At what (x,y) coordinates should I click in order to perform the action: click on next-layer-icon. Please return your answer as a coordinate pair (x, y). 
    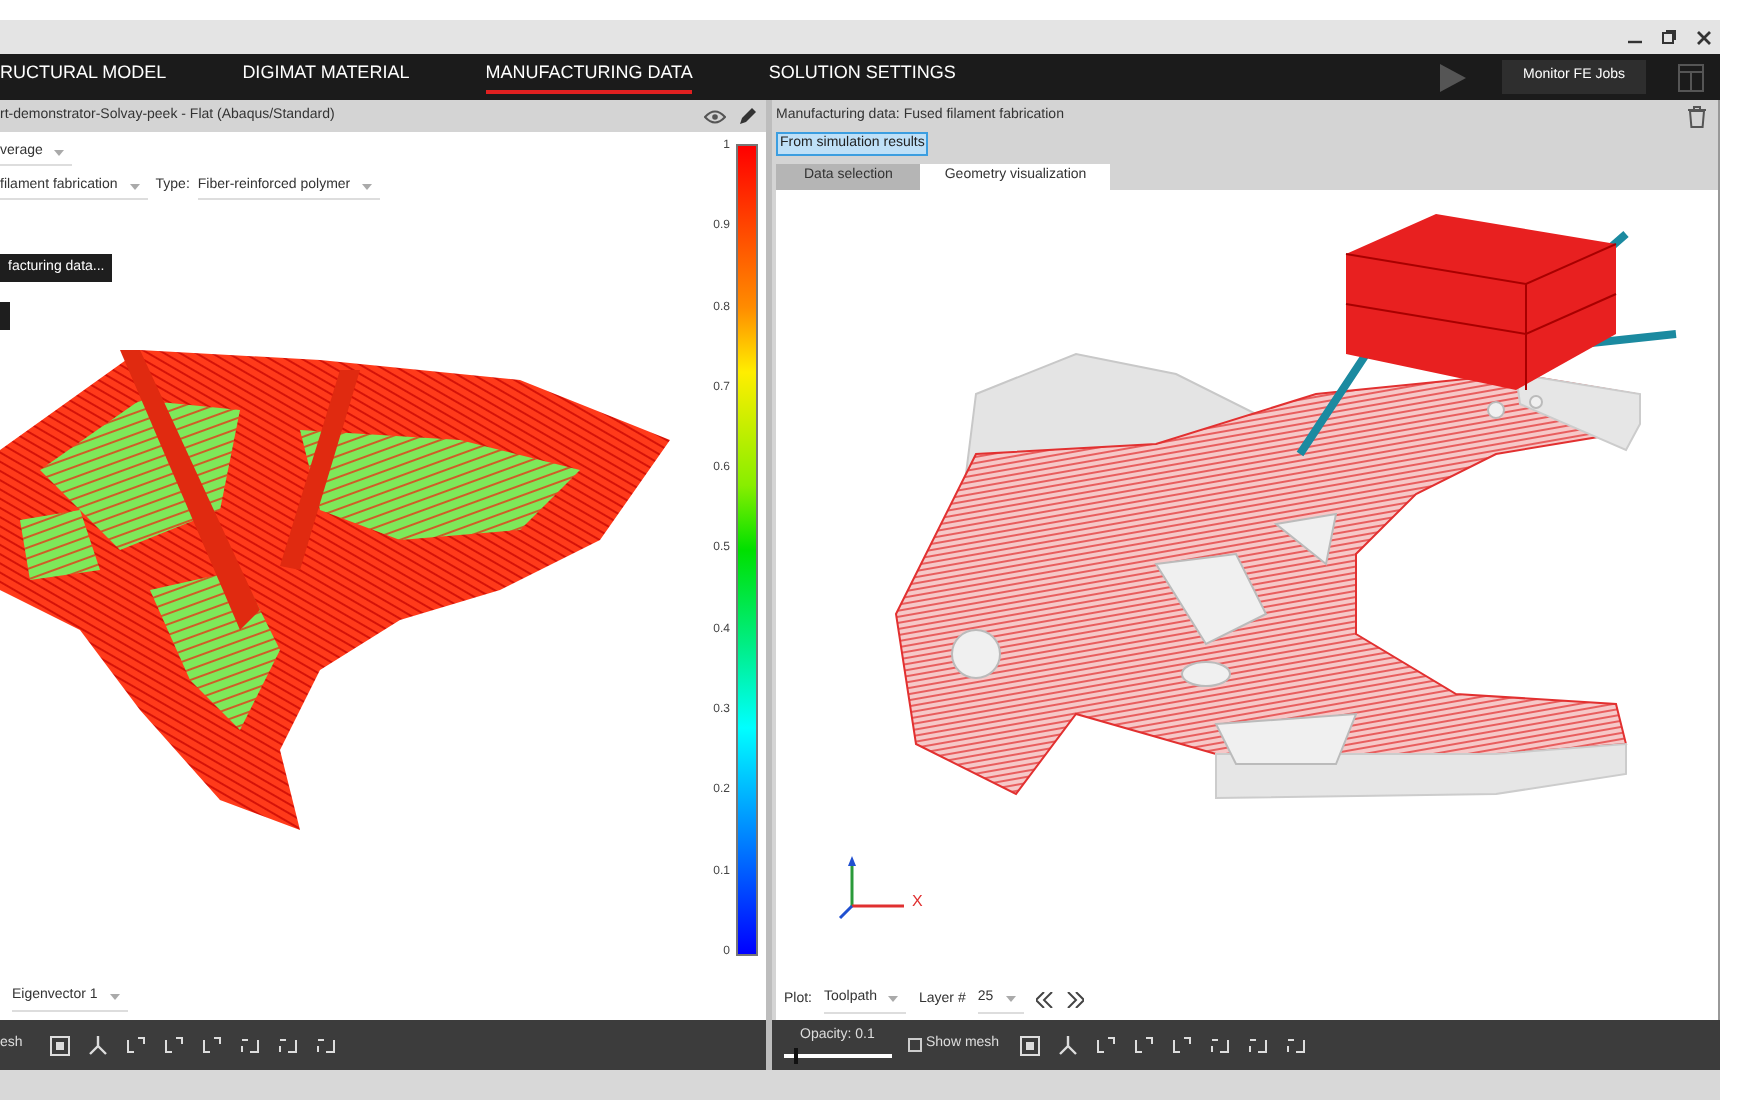
    Looking at the image, I should click on (1074, 1000).